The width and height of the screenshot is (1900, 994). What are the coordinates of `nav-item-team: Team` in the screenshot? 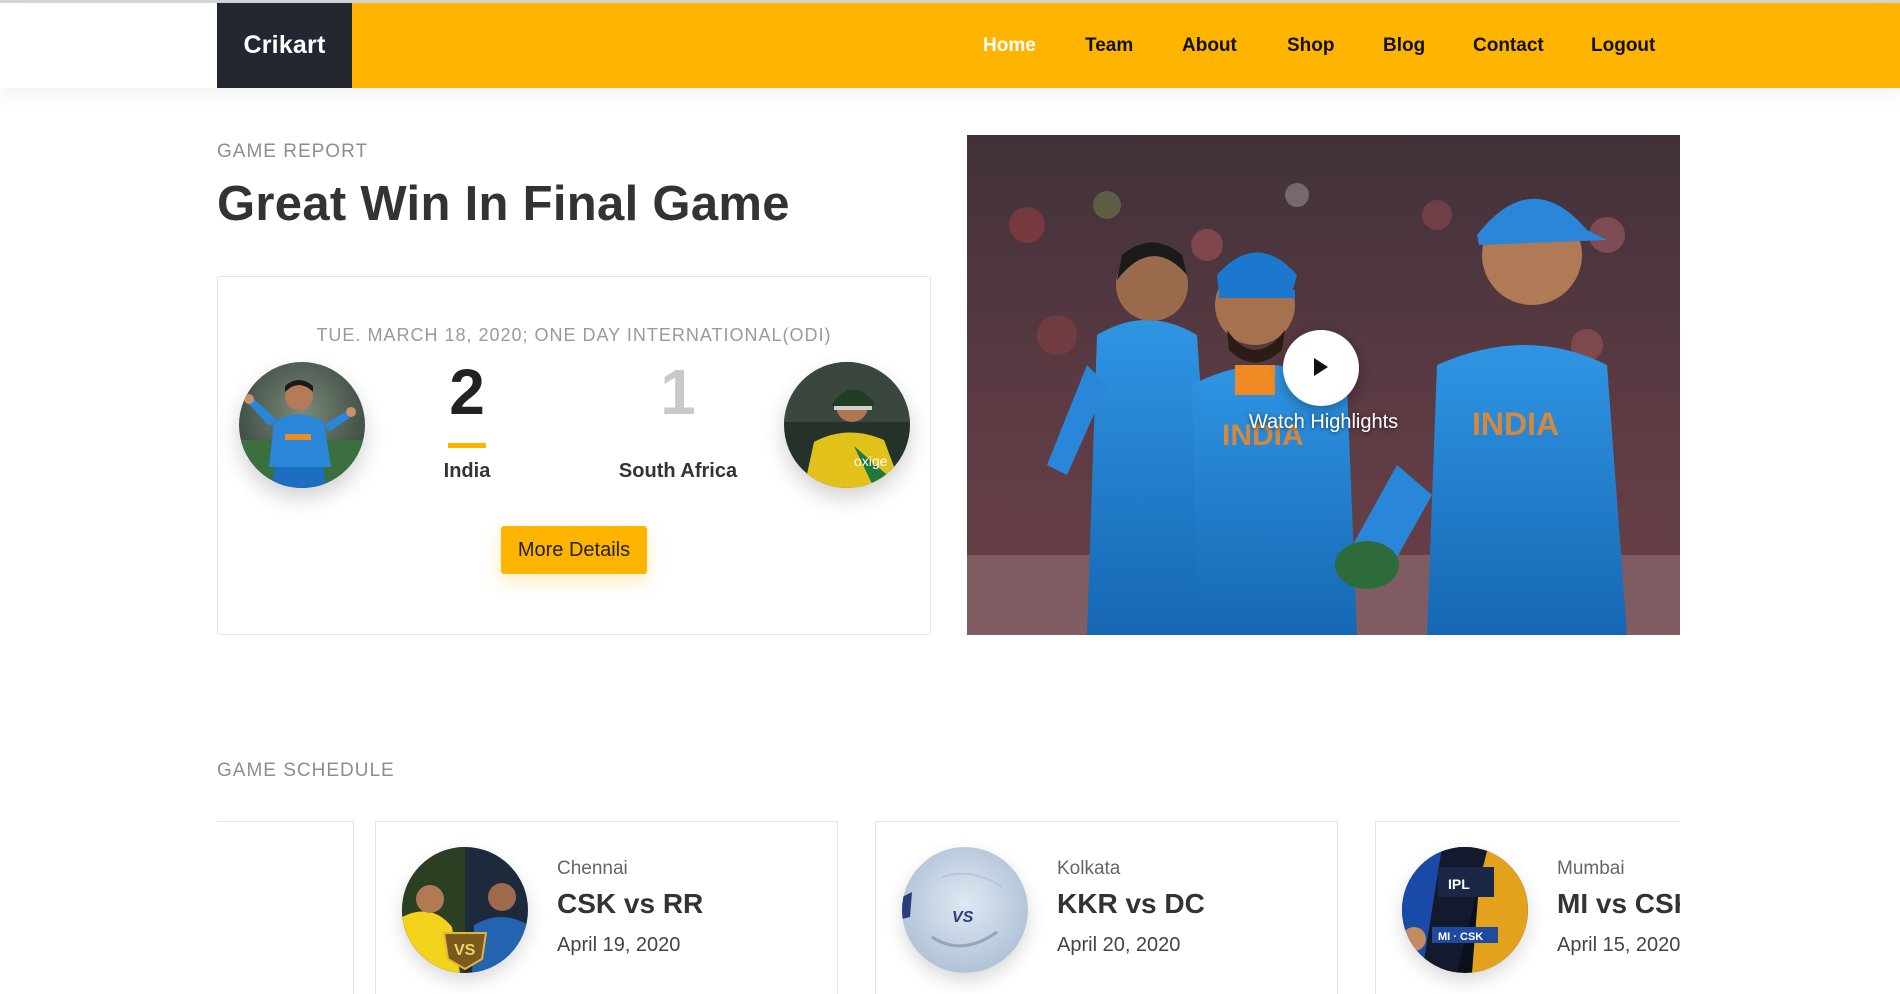 It's located at (1109, 45).